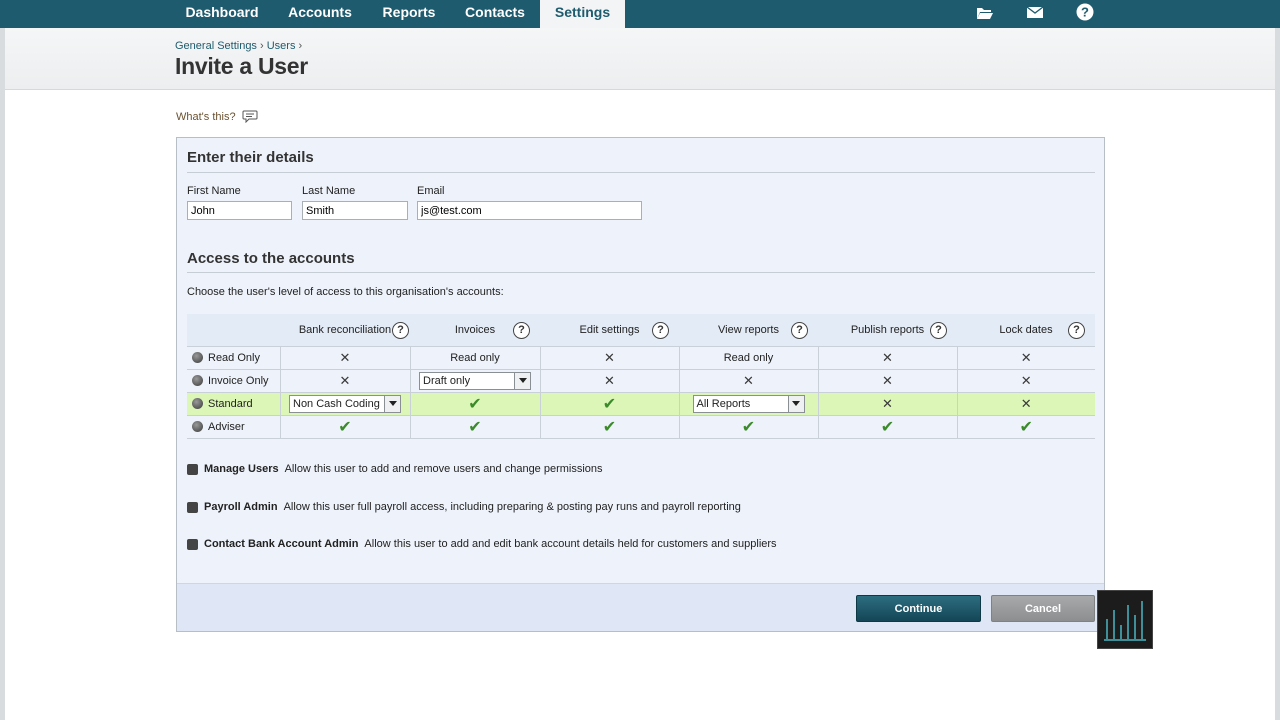 This screenshot has width=1280, height=720. I want to click on first-name-input, so click(239, 210).